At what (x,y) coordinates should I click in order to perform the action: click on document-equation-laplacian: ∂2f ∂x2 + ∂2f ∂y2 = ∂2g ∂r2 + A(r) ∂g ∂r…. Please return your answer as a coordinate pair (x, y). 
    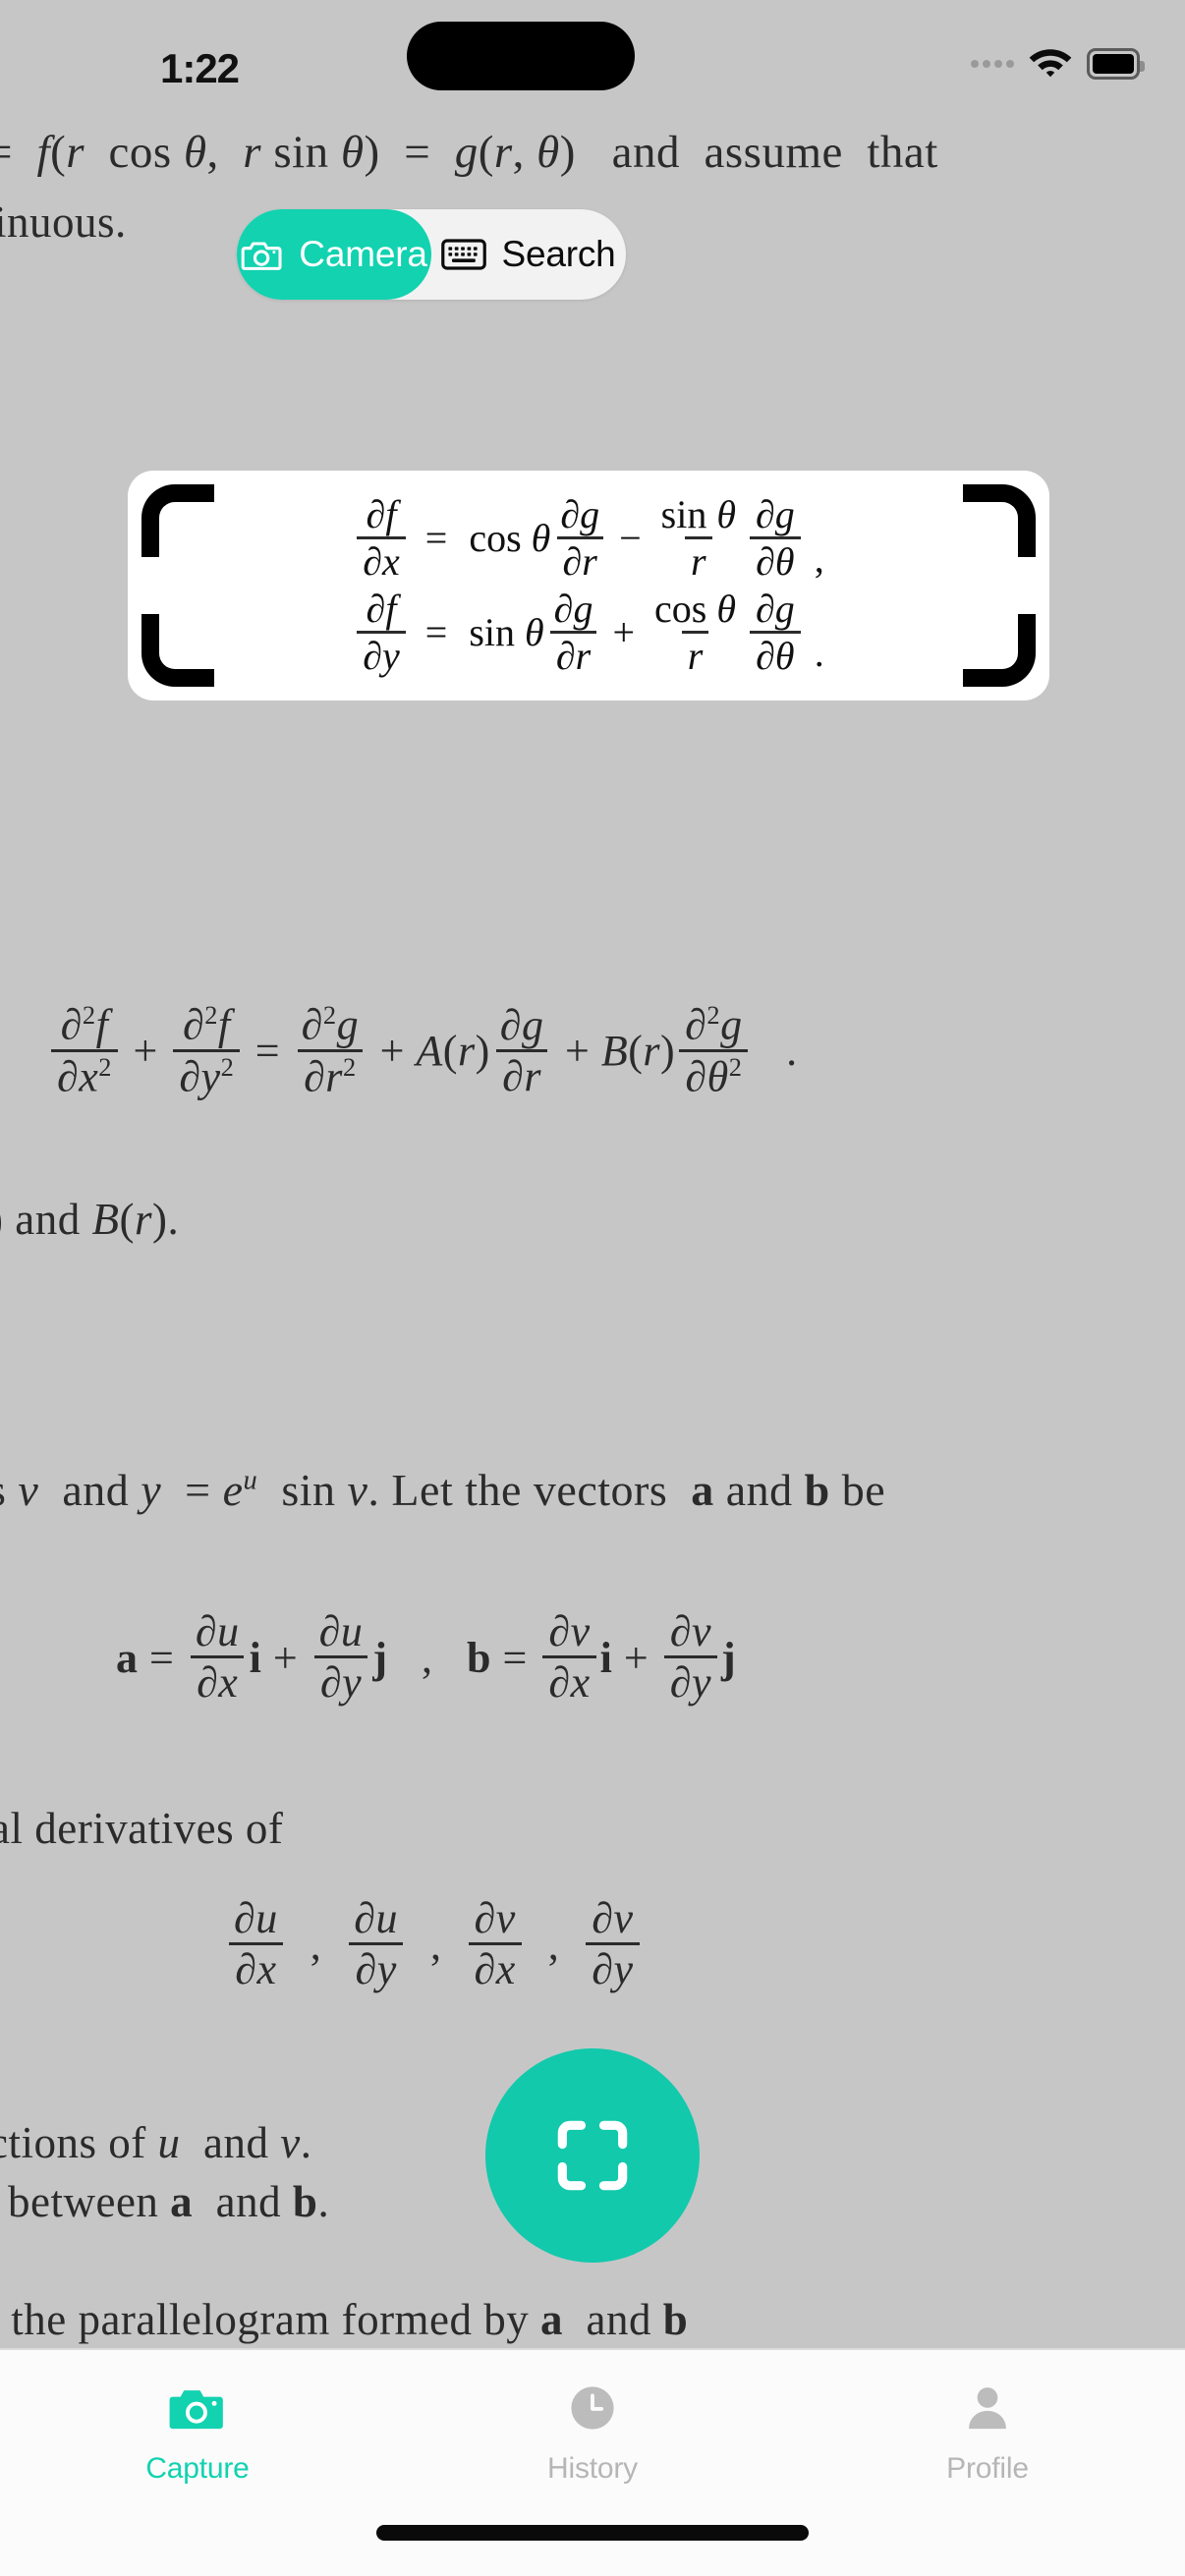
    Looking at the image, I should click on (423, 1050).